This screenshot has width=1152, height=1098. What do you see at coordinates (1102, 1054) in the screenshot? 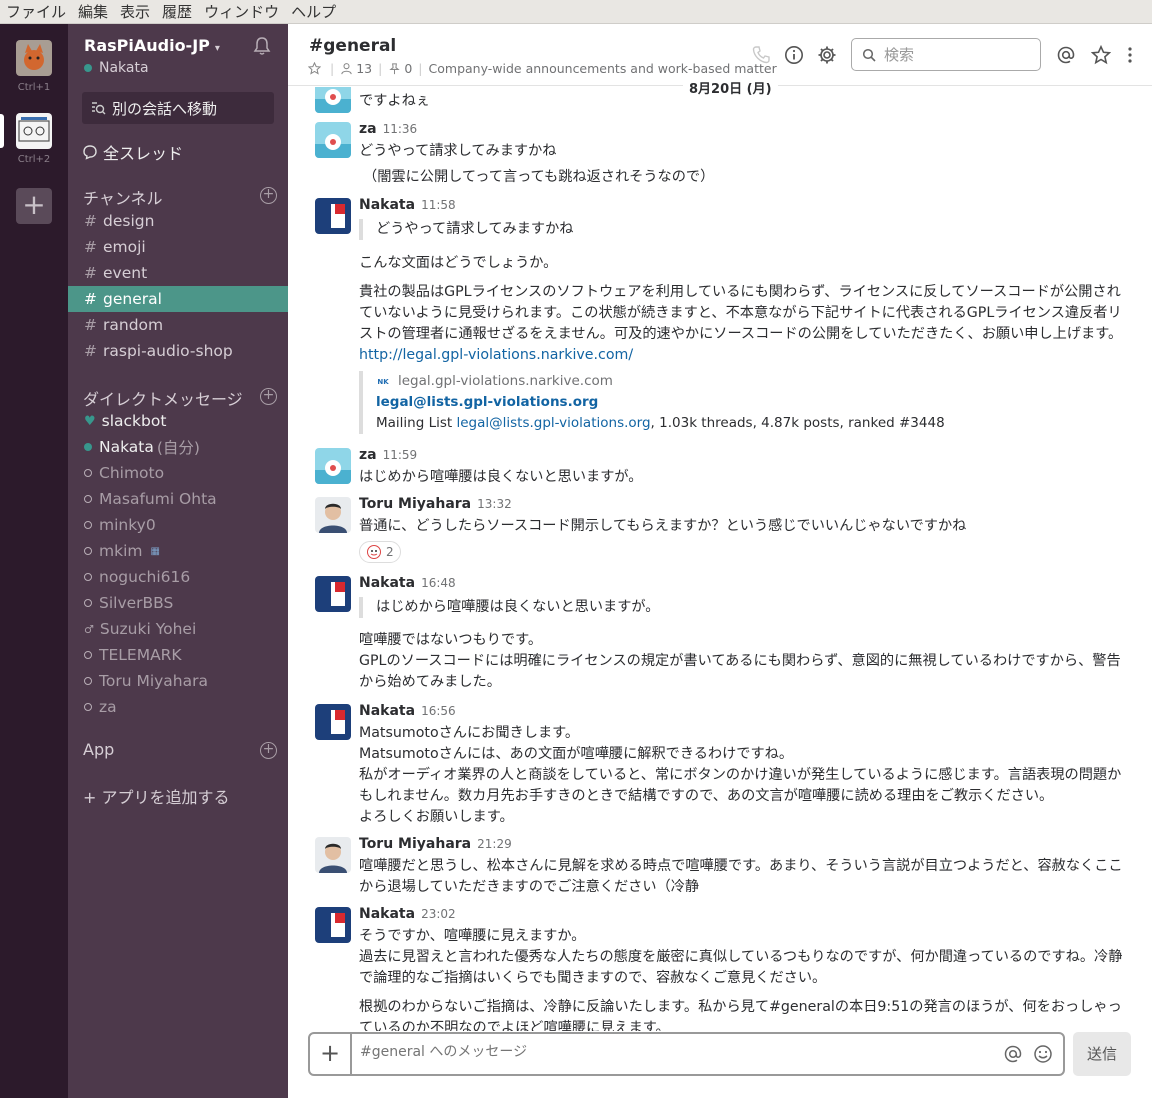
I see `send-button: 送信` at bounding box center [1102, 1054].